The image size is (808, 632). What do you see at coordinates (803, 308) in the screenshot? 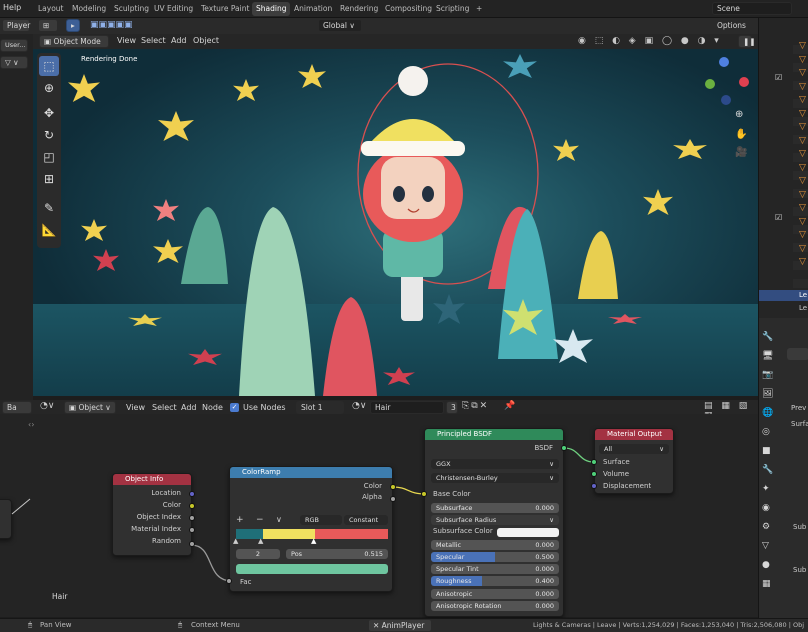
I see `outliner-item-le-2: Le` at bounding box center [803, 308].